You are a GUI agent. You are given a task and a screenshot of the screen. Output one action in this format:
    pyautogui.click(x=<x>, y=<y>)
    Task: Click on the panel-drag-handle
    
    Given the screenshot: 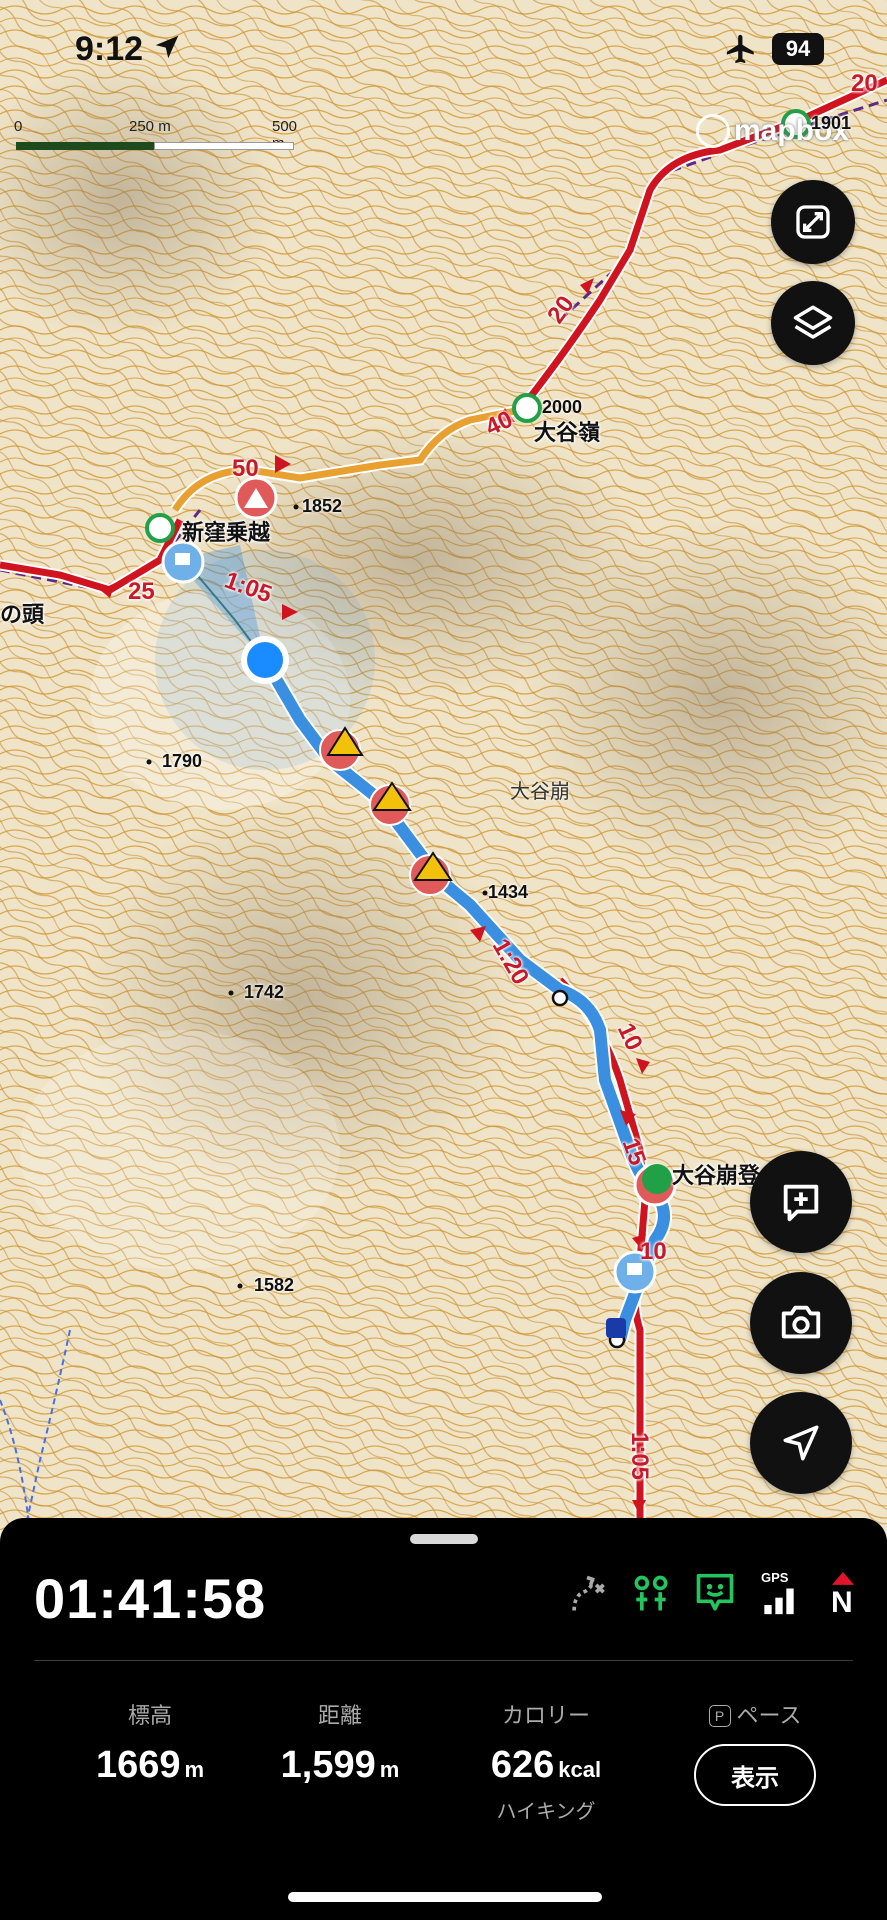 What is the action you would take?
    pyautogui.click(x=444, y=1539)
    